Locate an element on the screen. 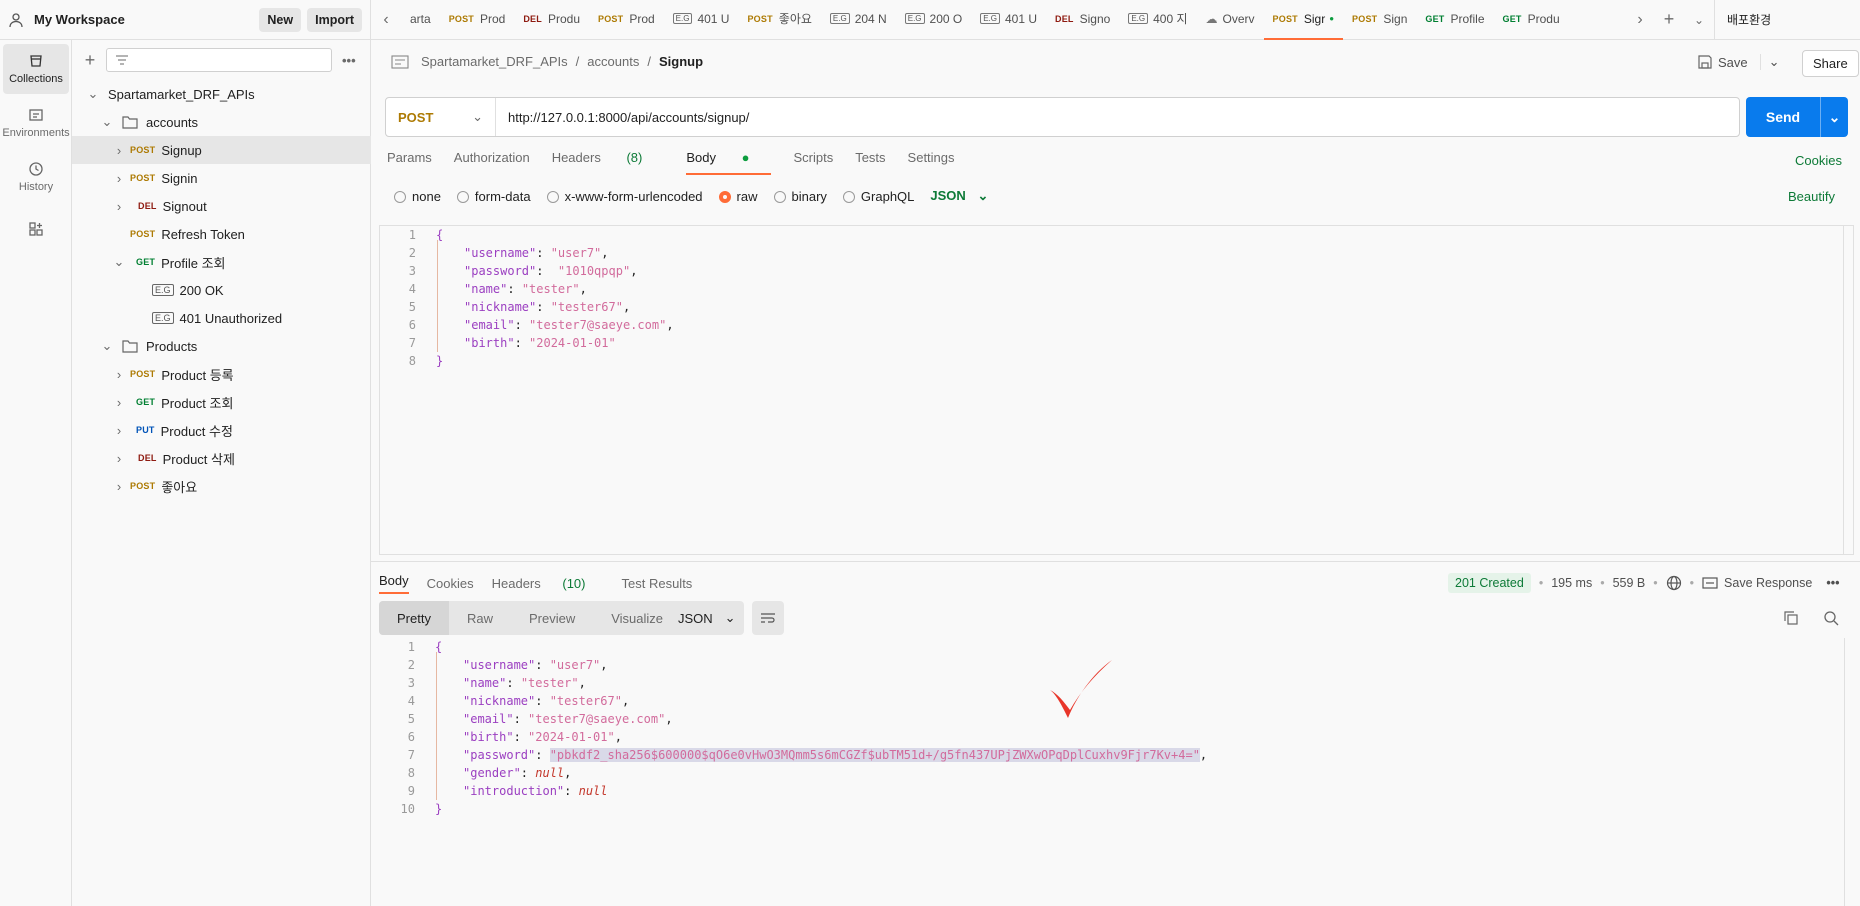 Image resolution: width=1860 pixels, height=906 pixels. workspace-name: My Workspace is located at coordinates (79, 19).